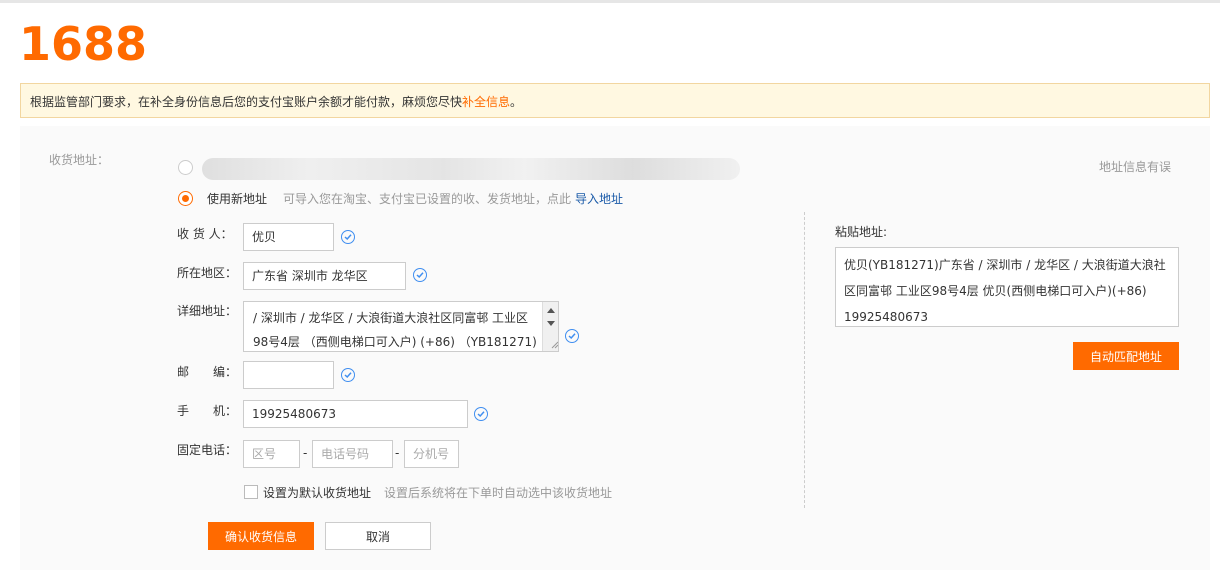 This screenshot has height=570, width=1220. Describe the element at coordinates (861, 232) in the screenshot. I see `paste-address-label: 粘贴地址:` at that location.